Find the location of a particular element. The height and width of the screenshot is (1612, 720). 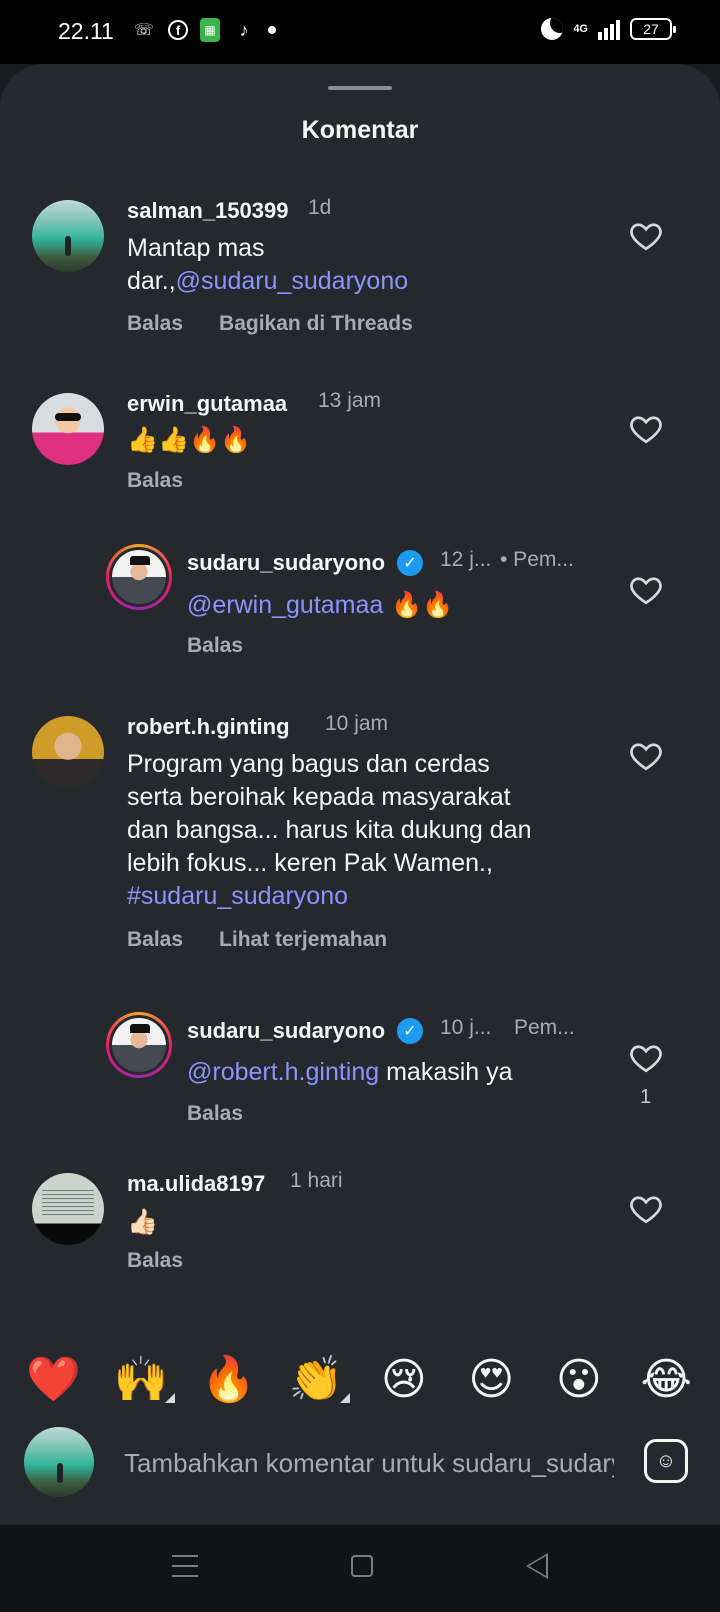

recents-icon is located at coordinates (185, 1566).